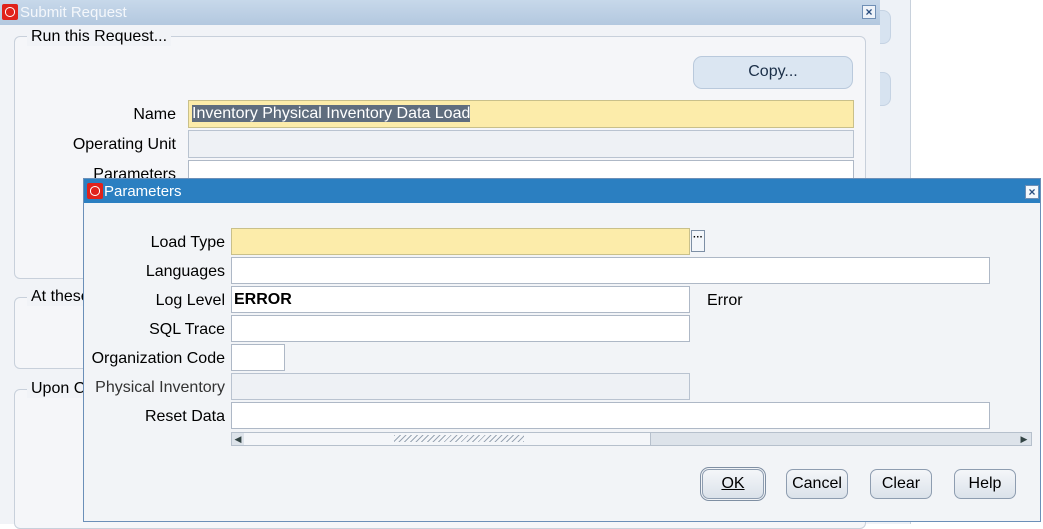 This screenshot has width=1043, height=529. What do you see at coordinates (460, 241) in the screenshot?
I see `load-type-field` at bounding box center [460, 241].